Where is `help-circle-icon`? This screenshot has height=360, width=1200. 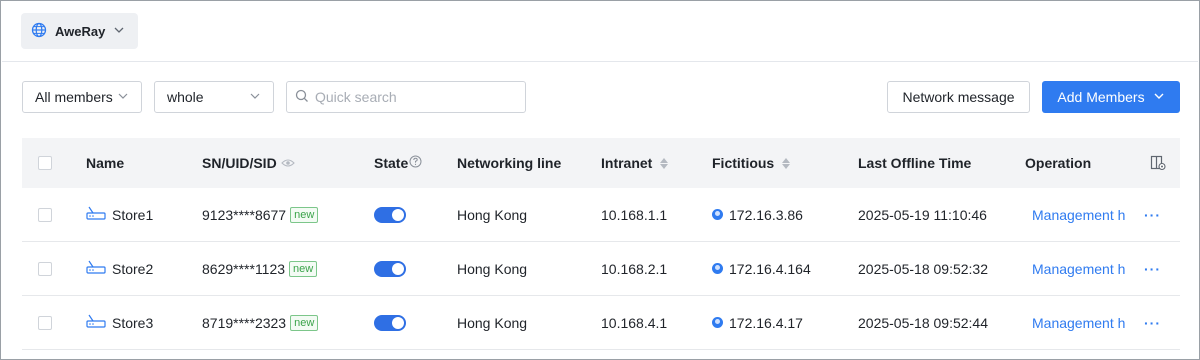 help-circle-icon is located at coordinates (415, 163).